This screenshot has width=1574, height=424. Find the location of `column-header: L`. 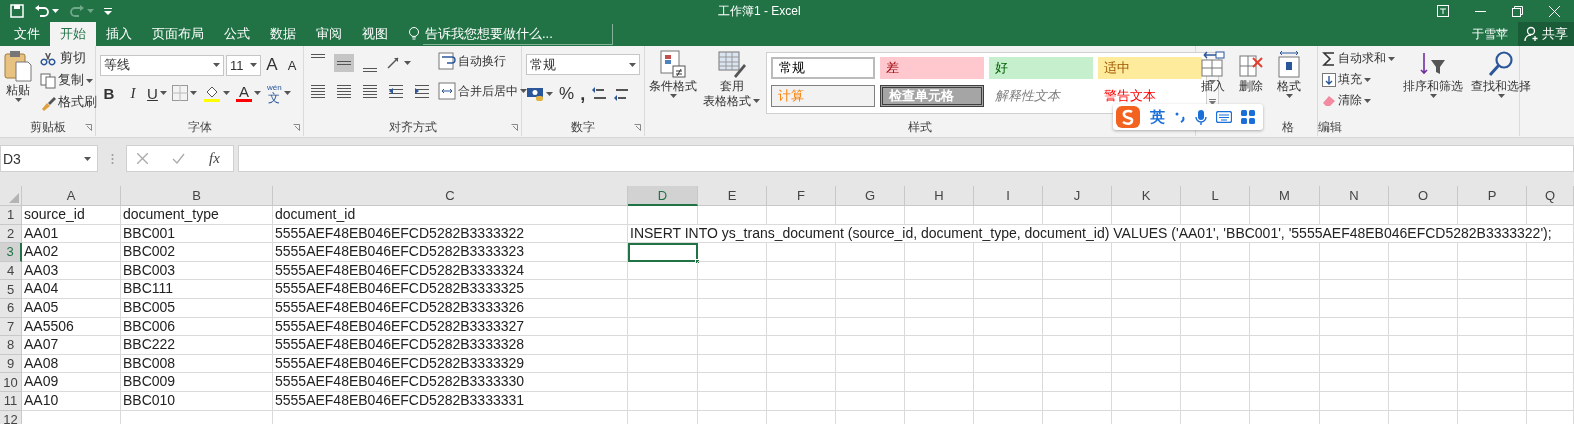

column-header: L is located at coordinates (1215, 196).